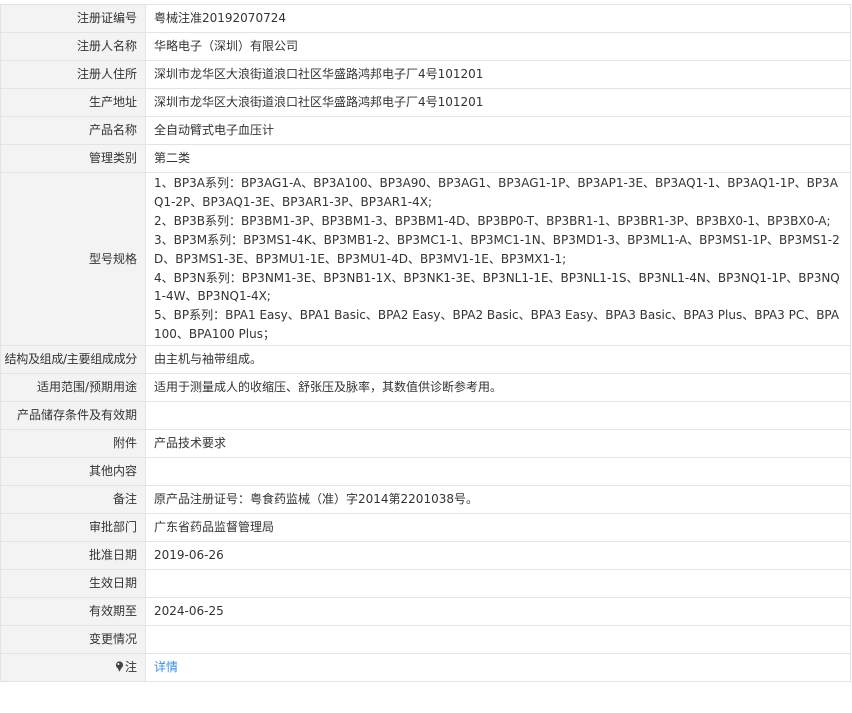 The image size is (852, 713). Describe the element at coordinates (498, 500) in the screenshot. I see `value-remark: 原产品注册证号：粤食药监械（准）字2014第2201038号。` at that location.